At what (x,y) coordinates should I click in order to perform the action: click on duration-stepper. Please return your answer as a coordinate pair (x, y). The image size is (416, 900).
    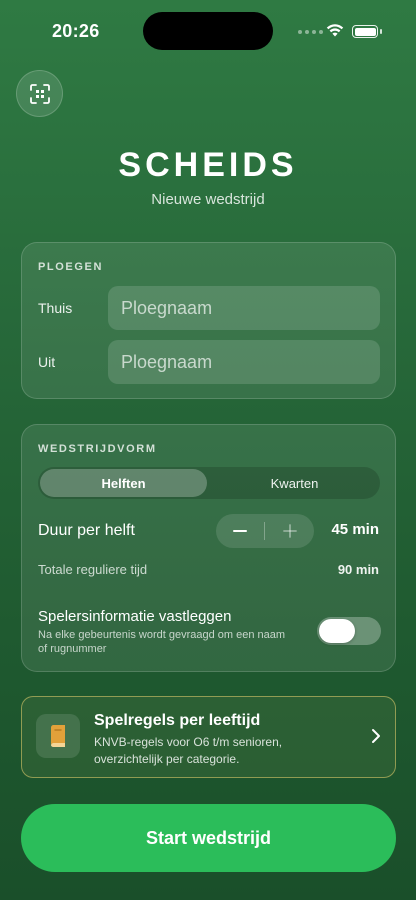
    Looking at the image, I should click on (265, 531).